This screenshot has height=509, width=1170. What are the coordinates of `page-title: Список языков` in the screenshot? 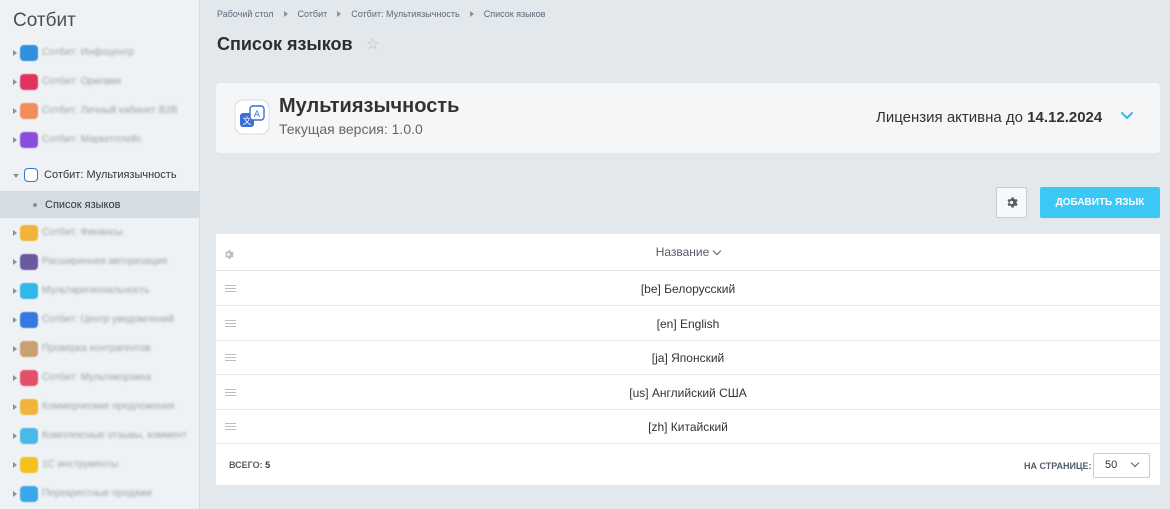 It's located at (285, 44).